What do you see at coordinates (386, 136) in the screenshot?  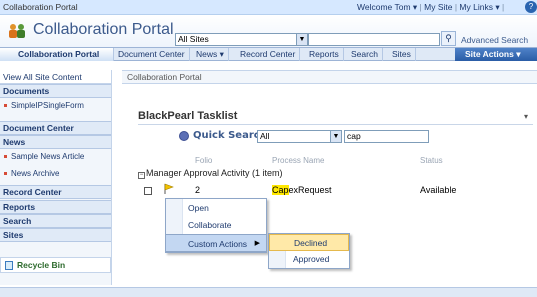 I see `quick-search-input: cap` at bounding box center [386, 136].